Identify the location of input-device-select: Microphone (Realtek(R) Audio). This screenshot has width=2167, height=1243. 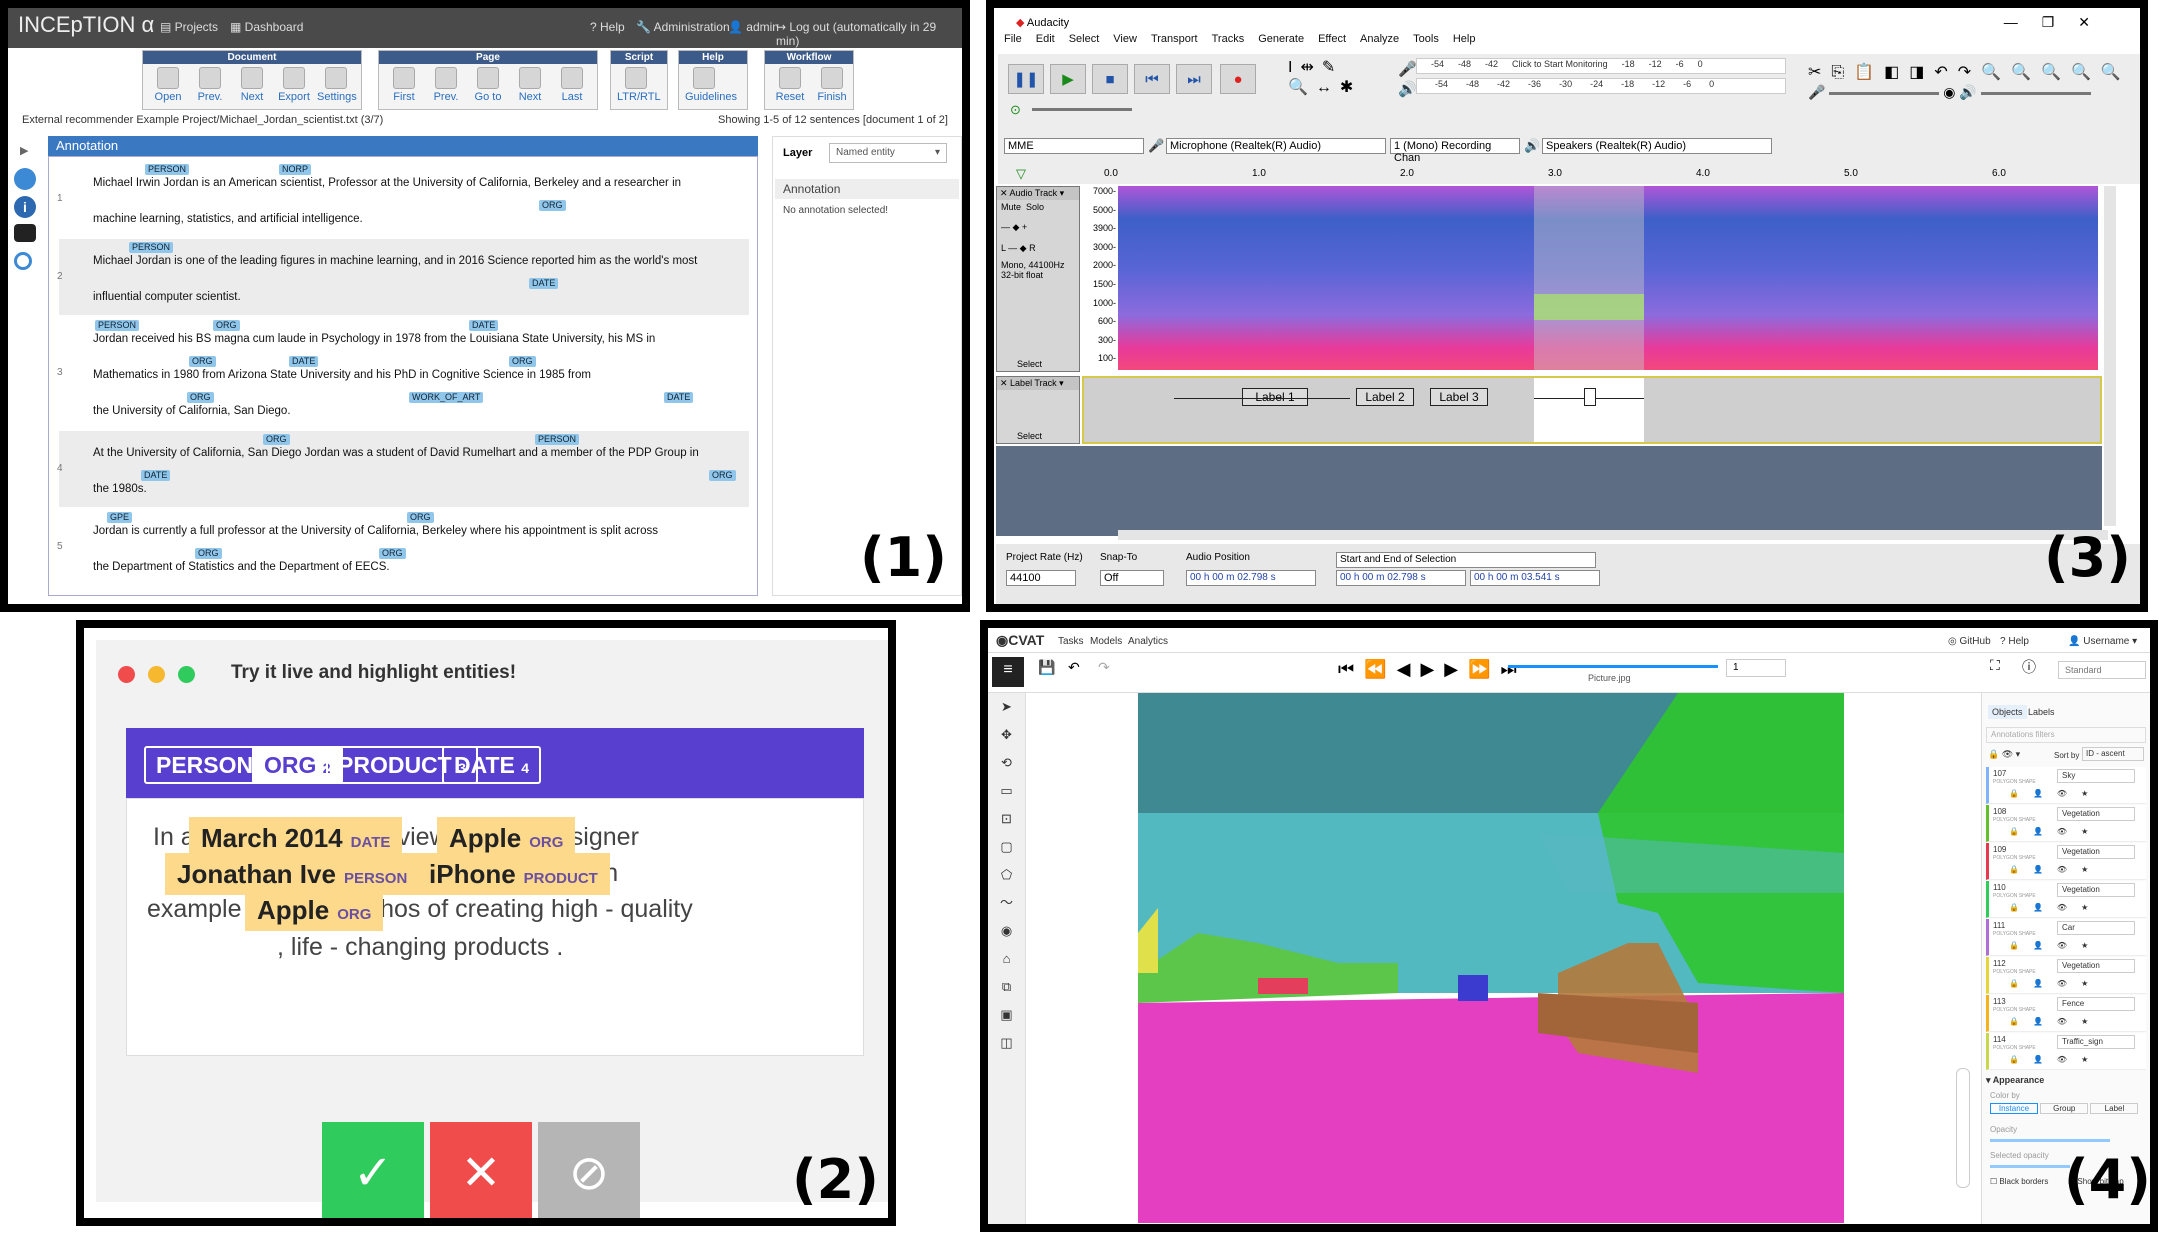
(1276, 146).